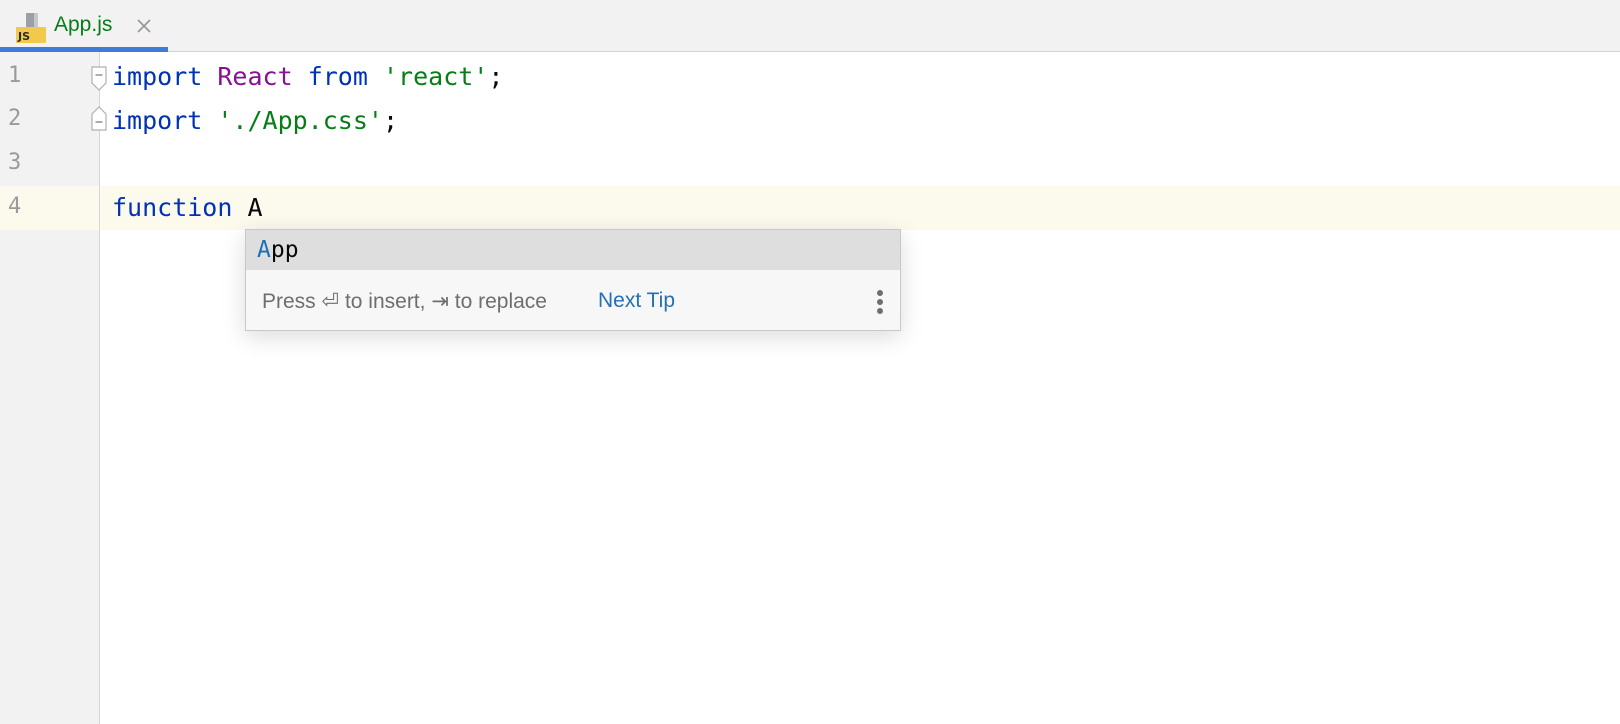 The image size is (1620, 724). What do you see at coordinates (15, 206) in the screenshot?
I see `line-number: 4` at bounding box center [15, 206].